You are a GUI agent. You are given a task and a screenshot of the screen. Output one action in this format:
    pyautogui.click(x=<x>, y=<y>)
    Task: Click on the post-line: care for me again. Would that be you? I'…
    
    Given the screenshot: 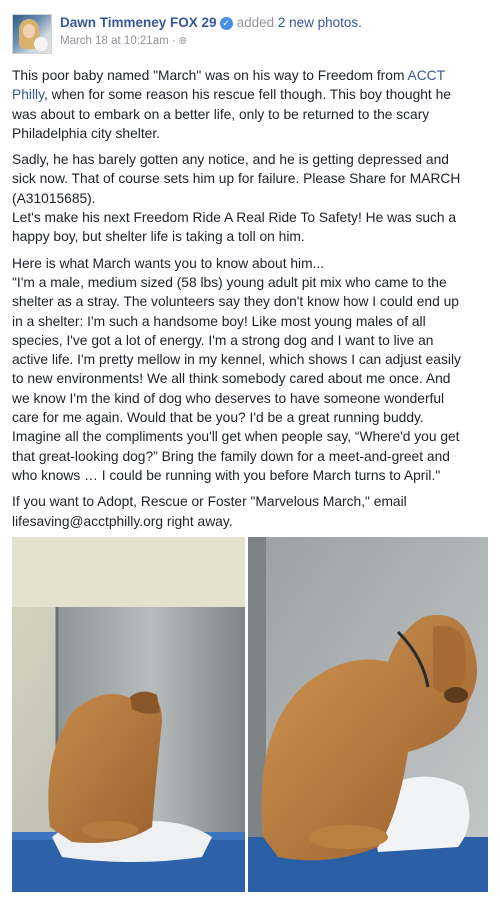 What is the action you would take?
    pyautogui.click(x=218, y=418)
    